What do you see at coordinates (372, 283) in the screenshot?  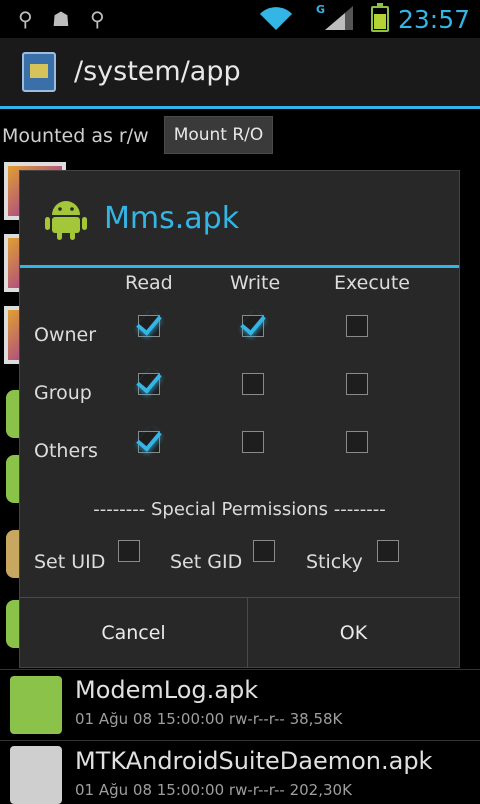 I see `column-header-execute: Execute` at bounding box center [372, 283].